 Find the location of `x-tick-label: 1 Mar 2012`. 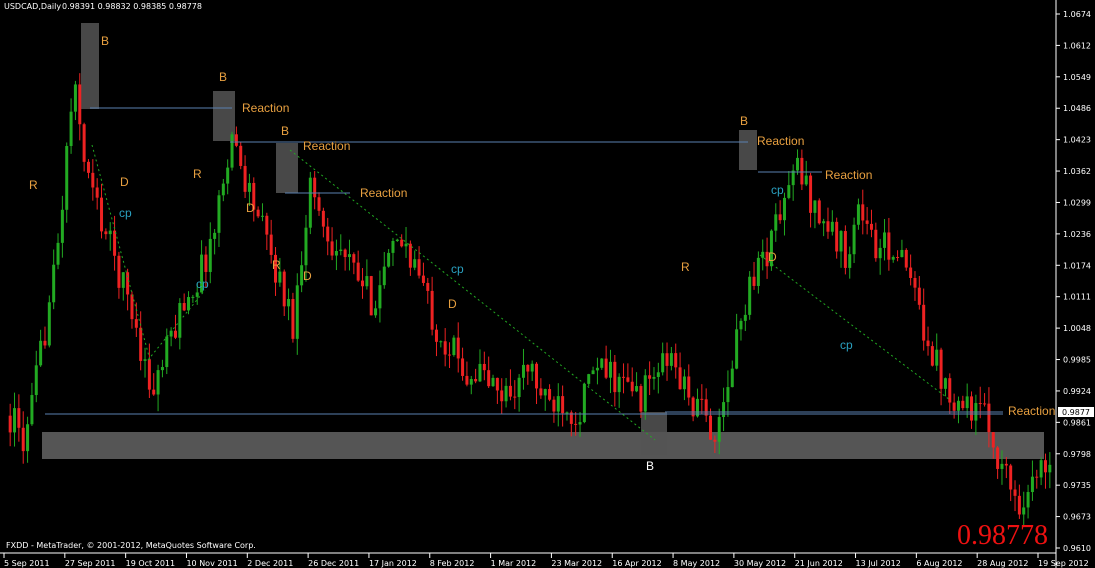

x-tick-label: 1 Mar 2012 is located at coordinates (514, 563).